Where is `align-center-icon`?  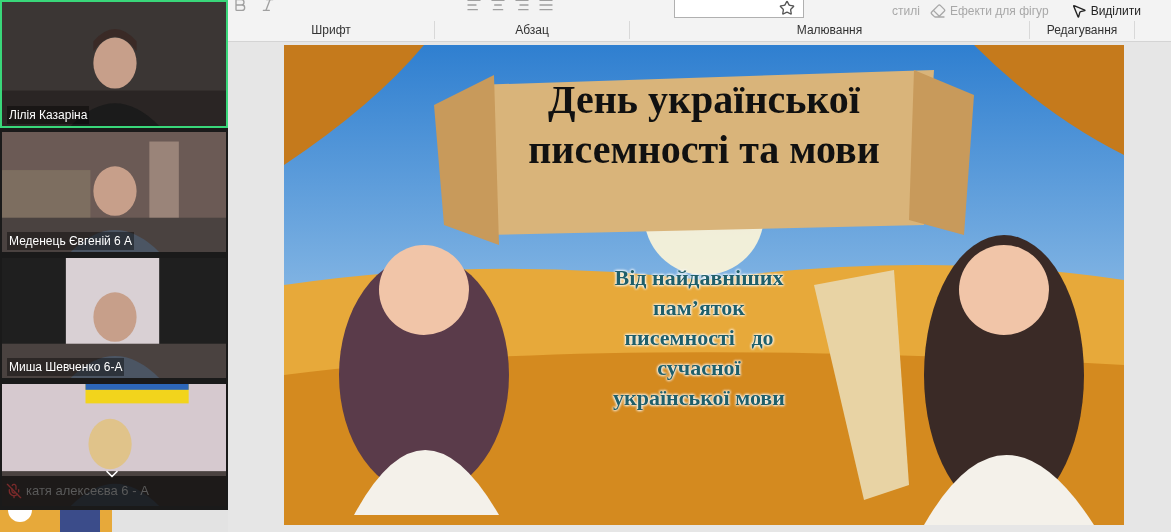 align-center-icon is located at coordinates (498, 6).